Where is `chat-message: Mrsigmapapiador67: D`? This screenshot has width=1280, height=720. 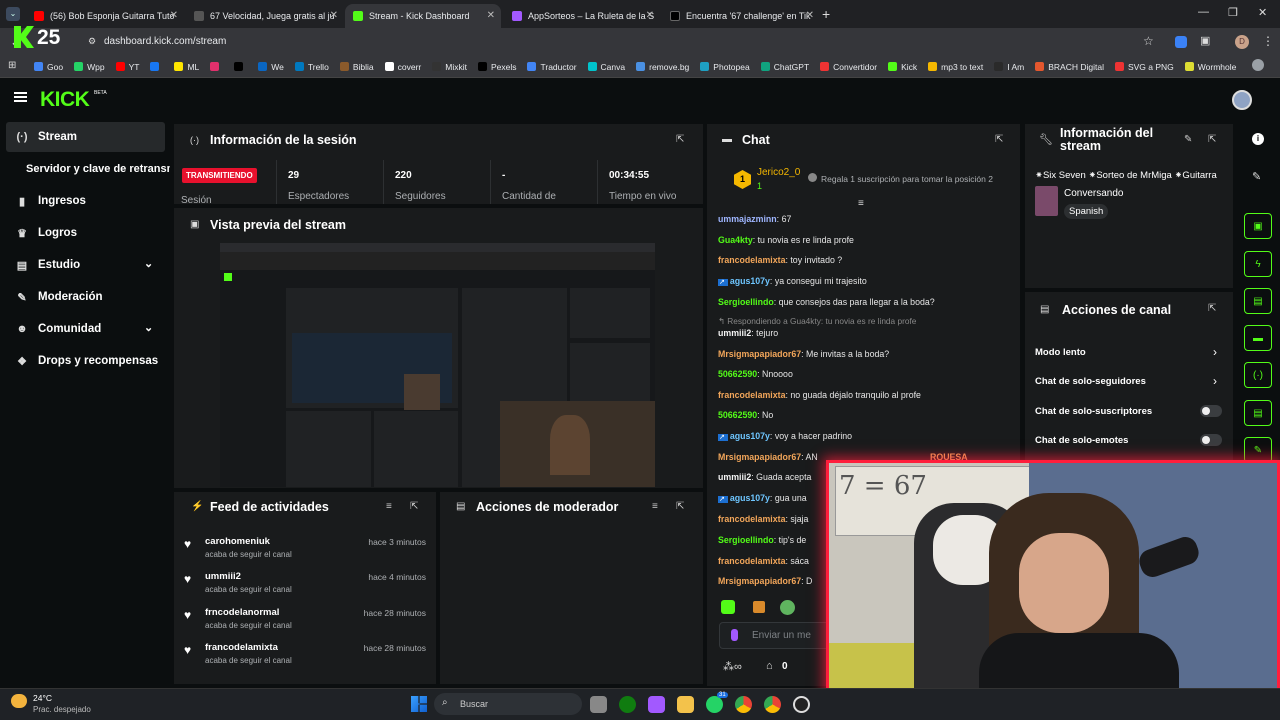
chat-message: Mrsigmapapiador67: D is located at coordinates (765, 581).